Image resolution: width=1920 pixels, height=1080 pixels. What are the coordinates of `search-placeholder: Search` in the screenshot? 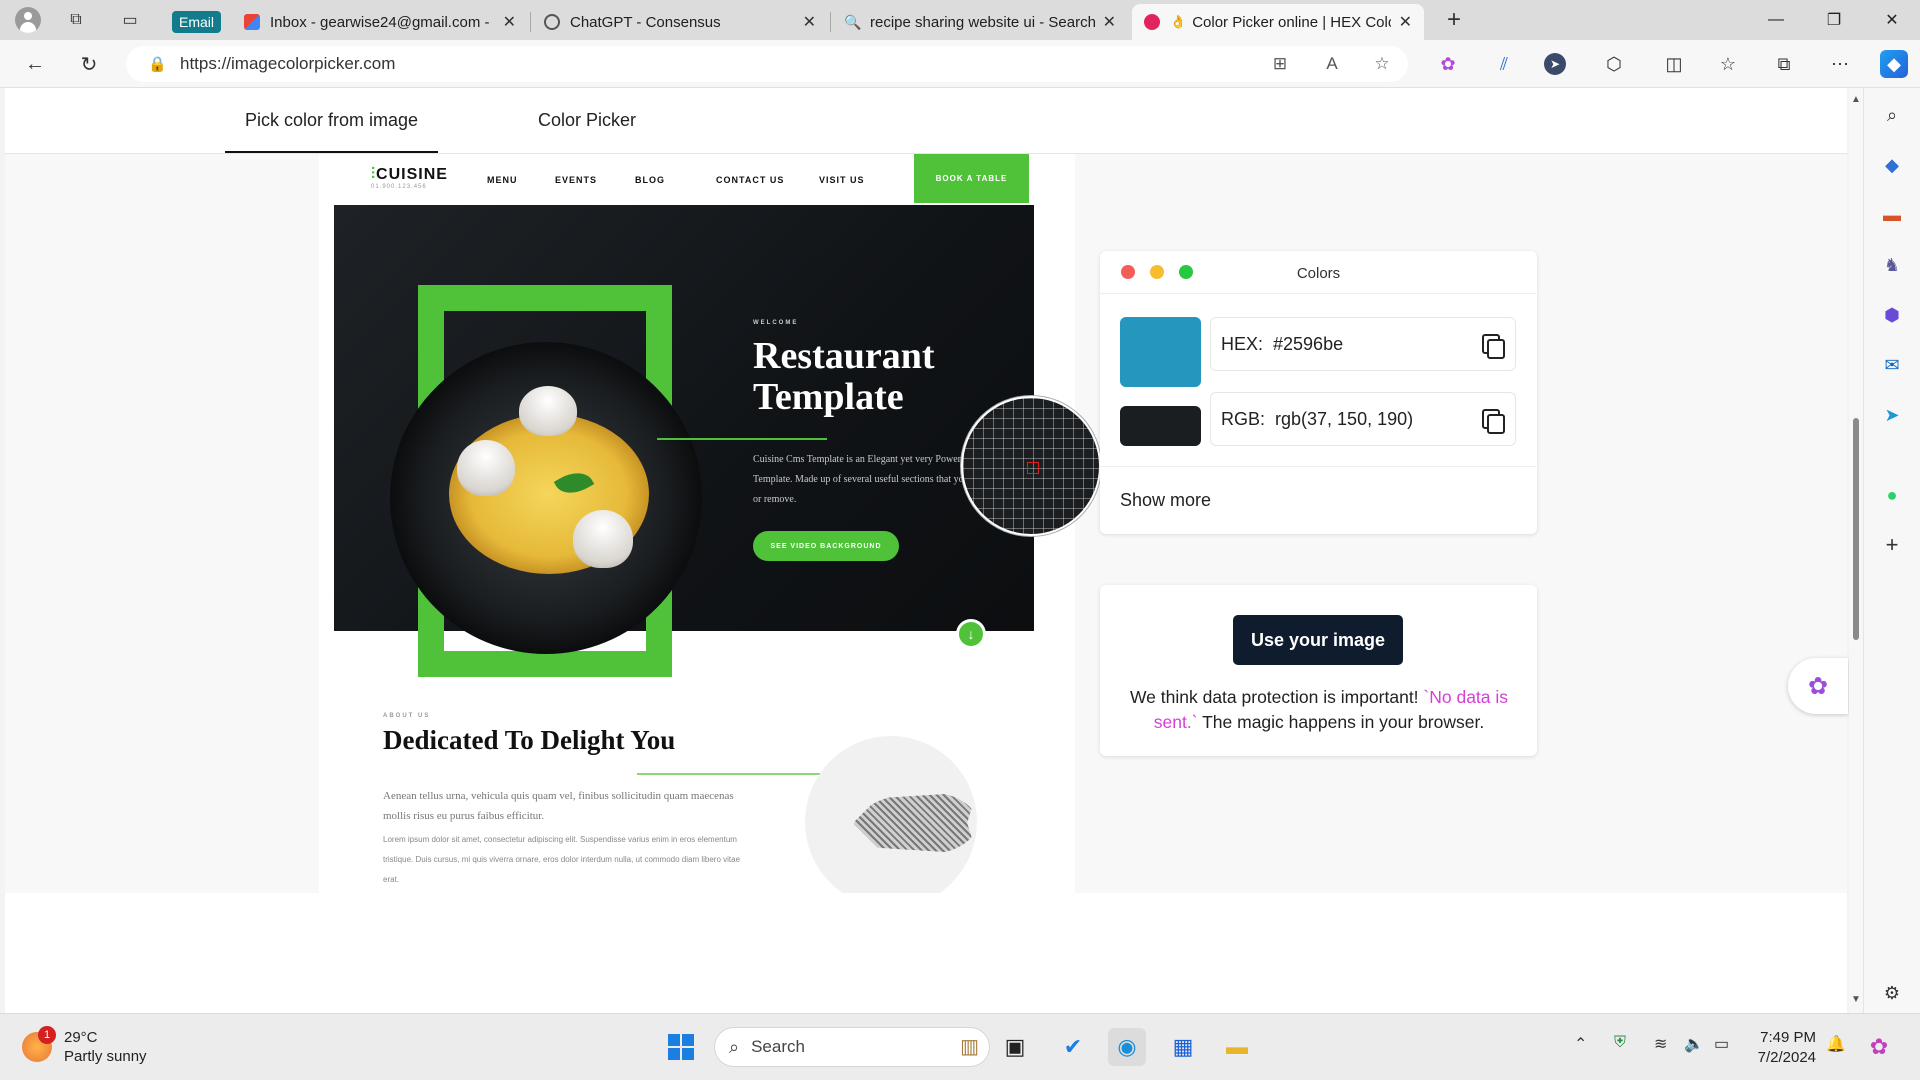 It's located at (778, 1046).